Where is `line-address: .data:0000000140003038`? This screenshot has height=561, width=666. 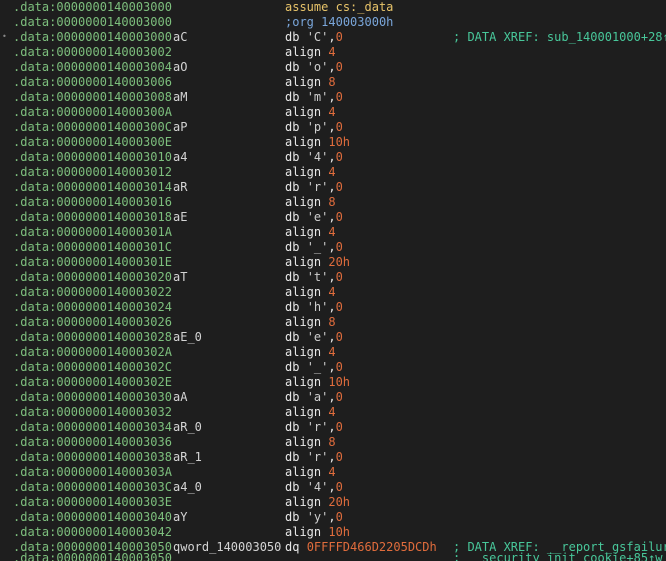 line-address: .data:0000000140003038 is located at coordinates (92, 457).